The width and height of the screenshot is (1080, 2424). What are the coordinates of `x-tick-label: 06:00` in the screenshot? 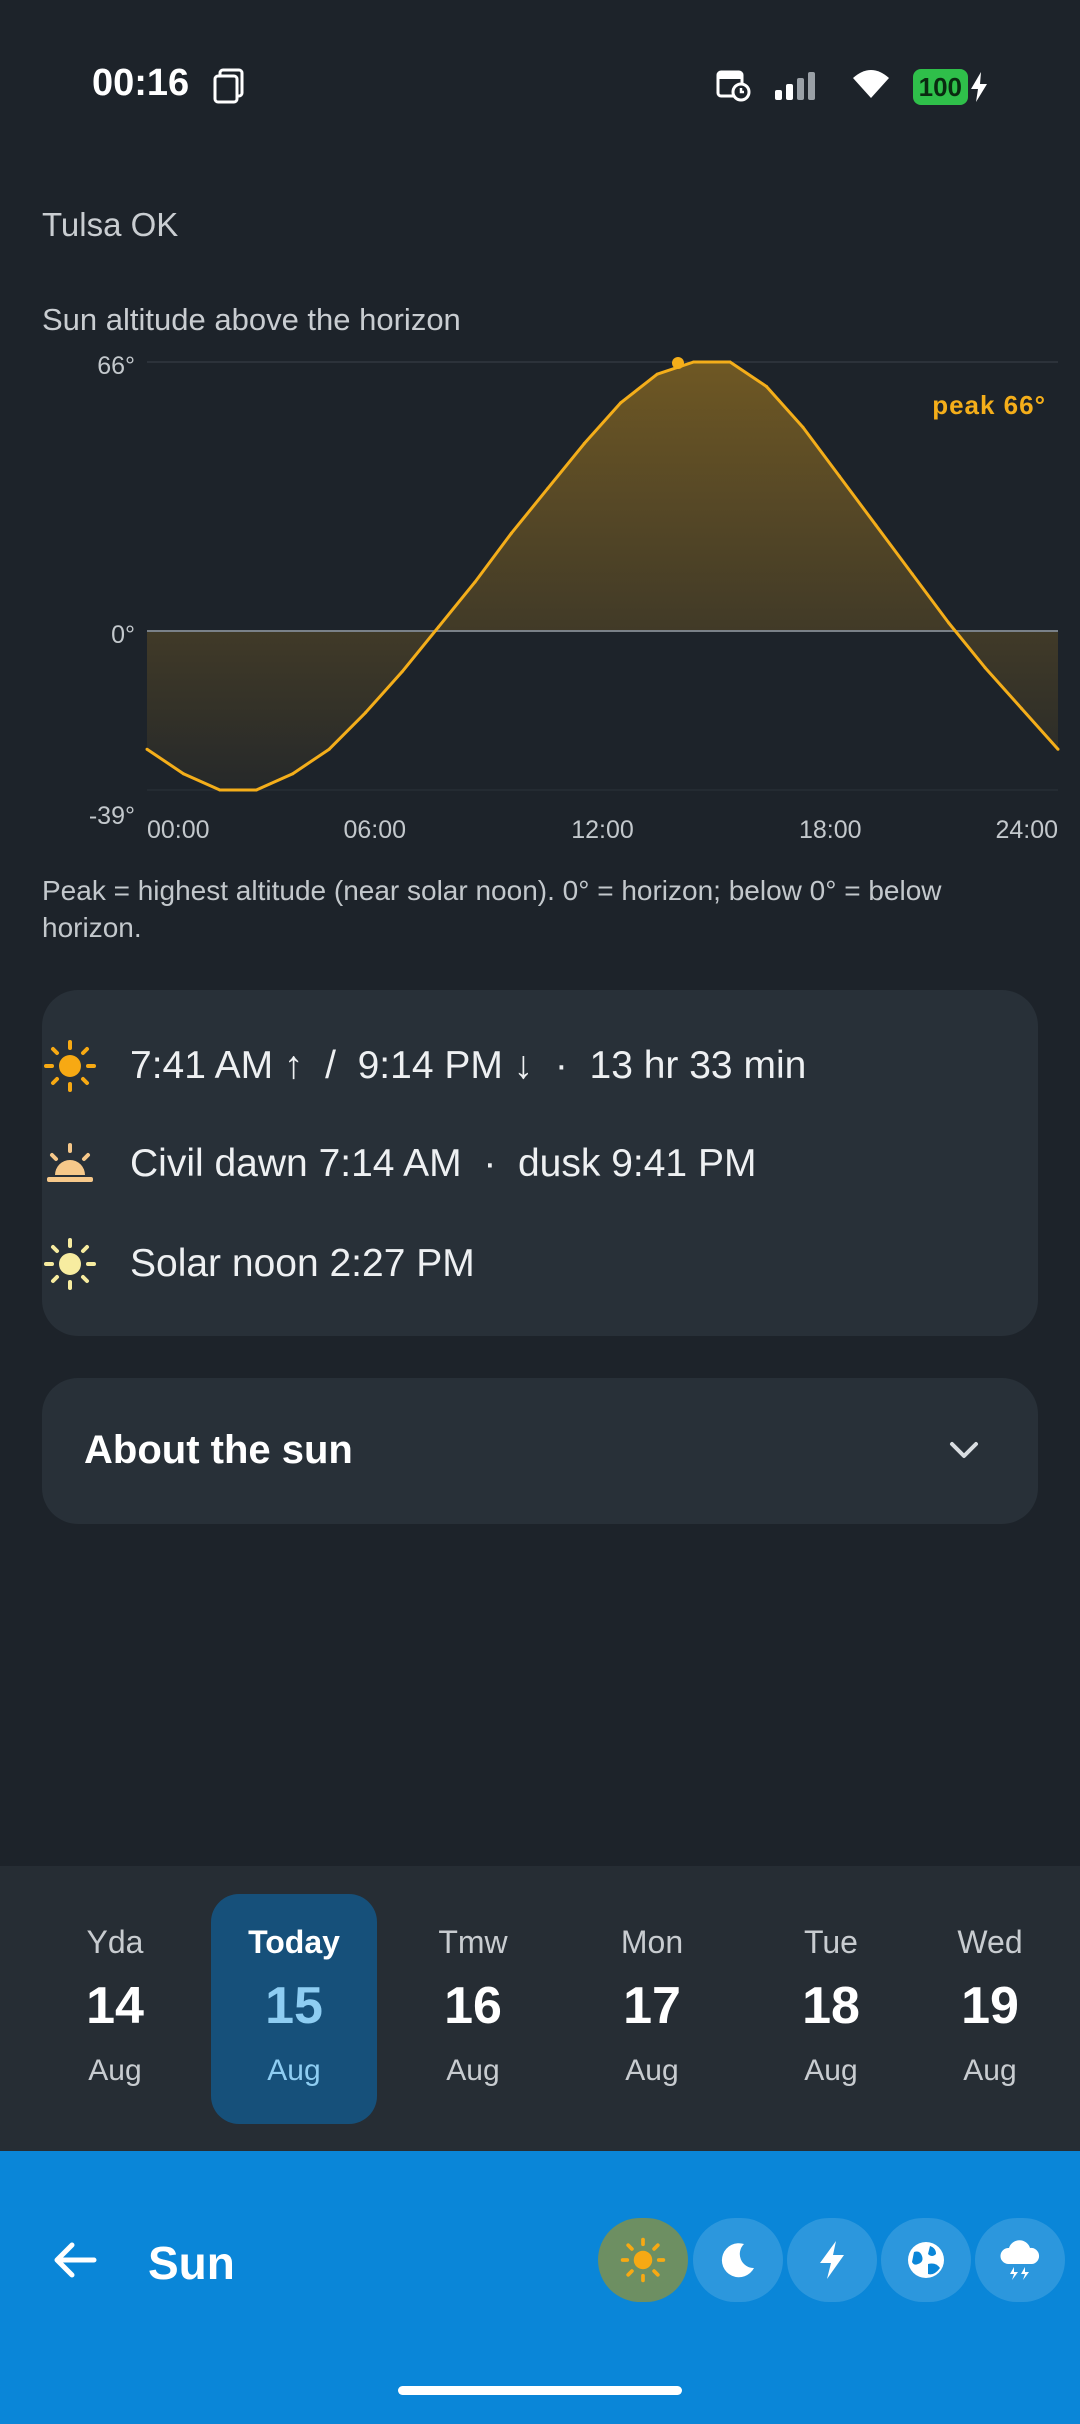 It's located at (374, 830).